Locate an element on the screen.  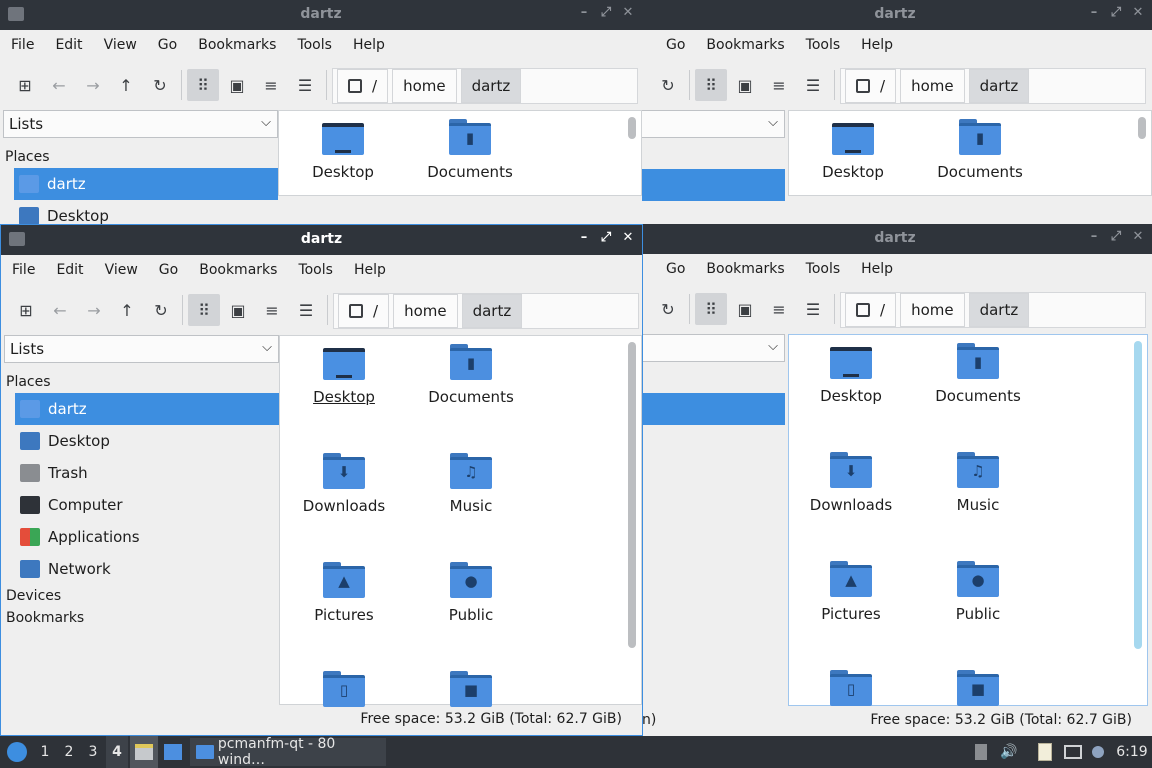
back-icon: ← is located at coordinates (59, 85).